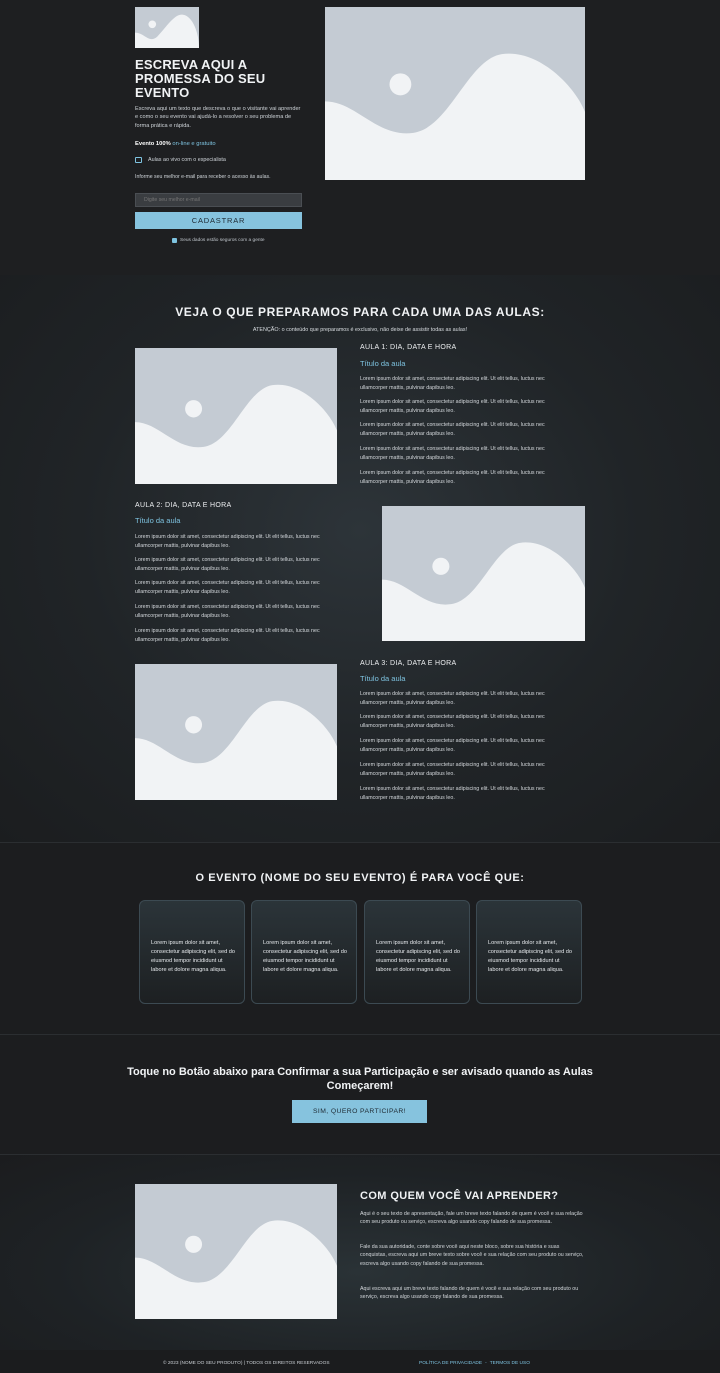  What do you see at coordinates (459, 1196) in the screenshot?
I see `instructor-title: COM QUEM VOCÊ VAI APRENDER?` at bounding box center [459, 1196].